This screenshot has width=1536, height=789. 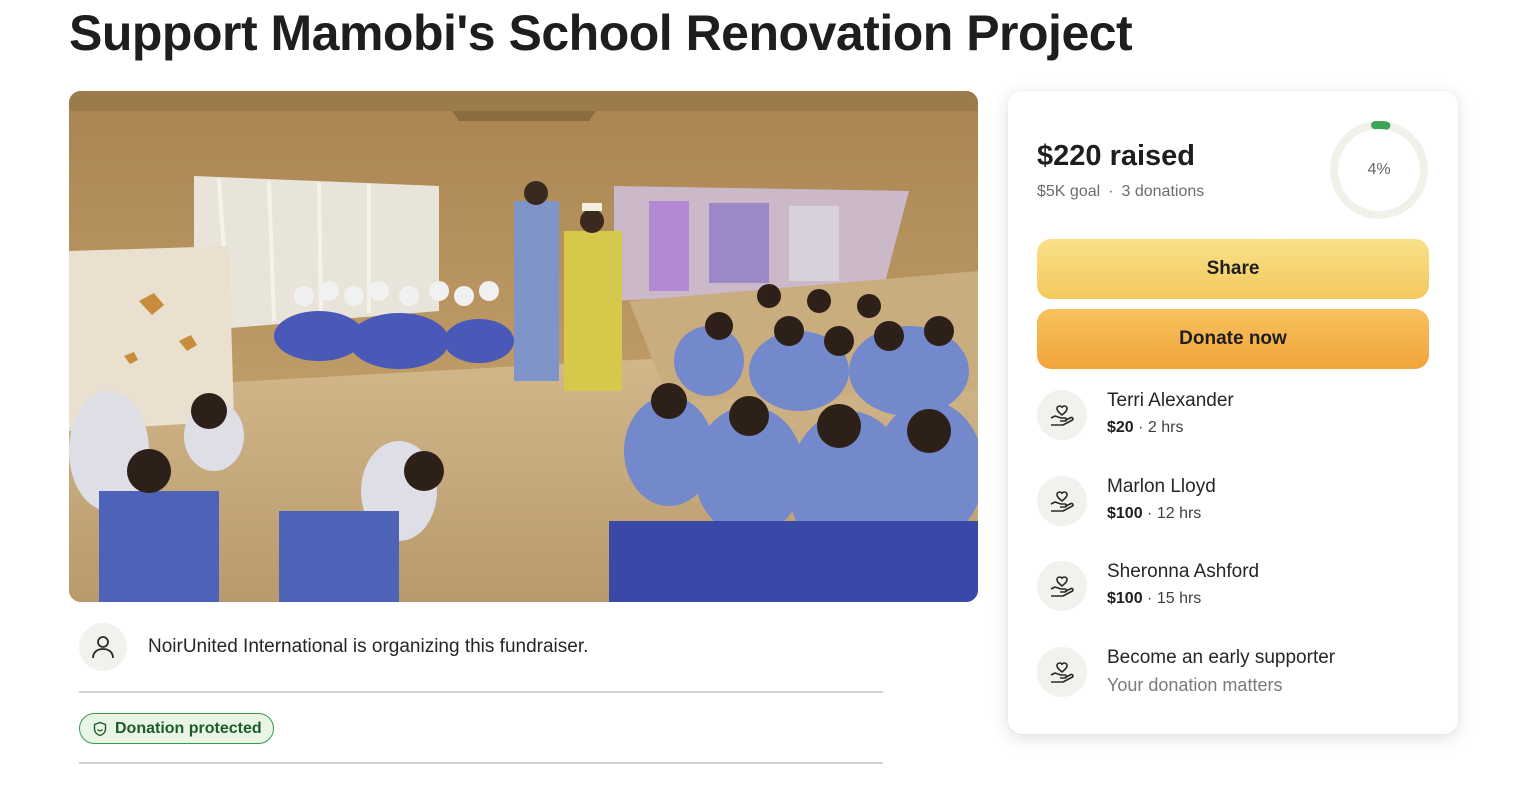 I want to click on amount-raised: $220 raised, so click(x=1116, y=156).